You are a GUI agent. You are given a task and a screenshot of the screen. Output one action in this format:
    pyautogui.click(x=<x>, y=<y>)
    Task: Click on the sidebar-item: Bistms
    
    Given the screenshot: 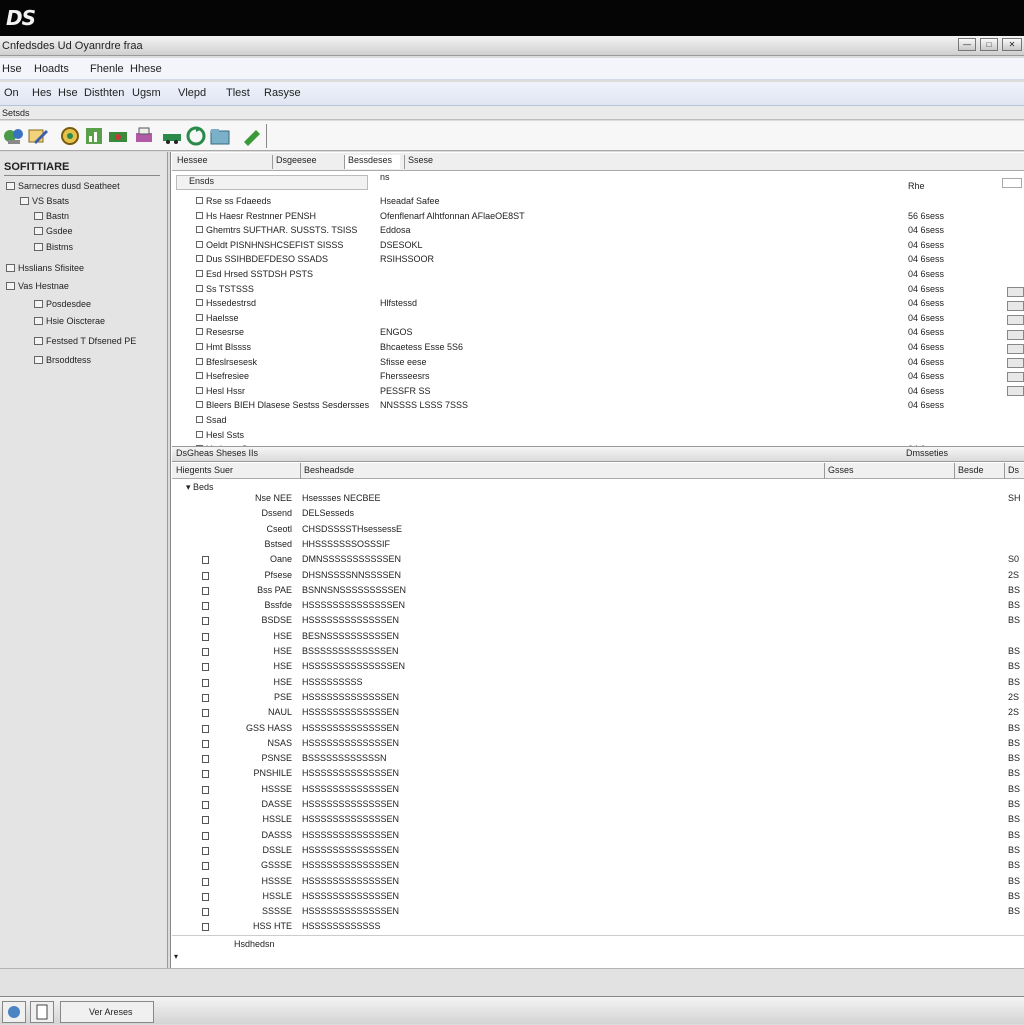 What is the action you would take?
    pyautogui.click(x=53, y=247)
    